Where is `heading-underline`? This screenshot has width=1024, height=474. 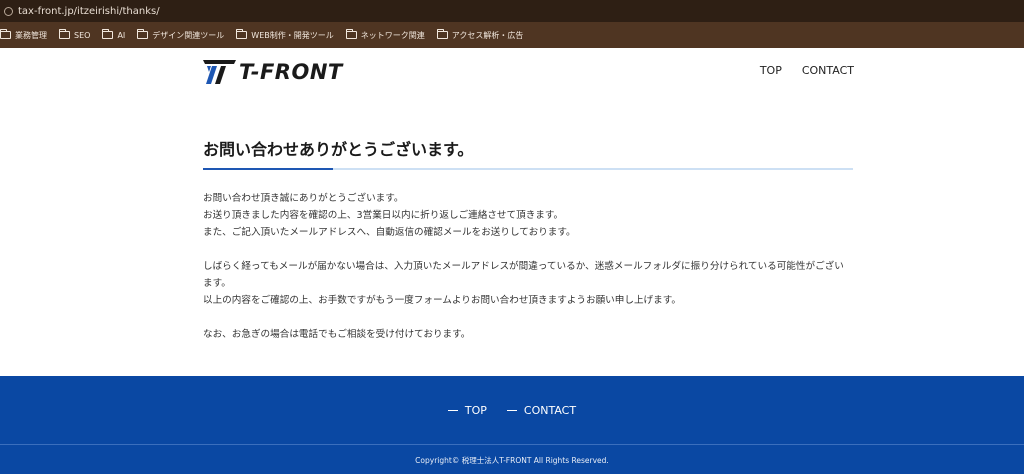
heading-underline is located at coordinates (528, 169).